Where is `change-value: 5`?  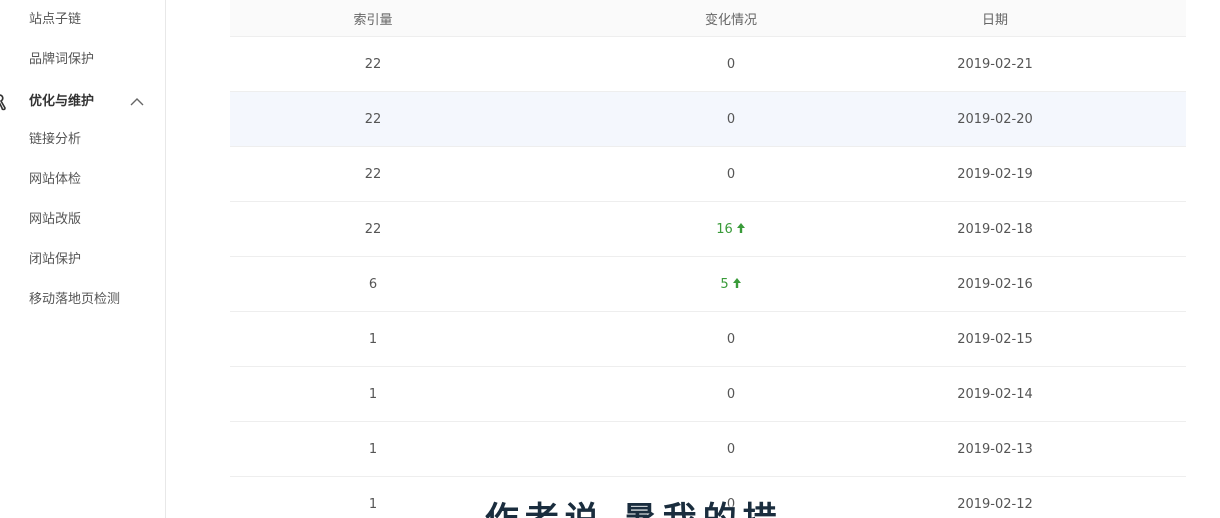 change-value: 5 is located at coordinates (724, 284).